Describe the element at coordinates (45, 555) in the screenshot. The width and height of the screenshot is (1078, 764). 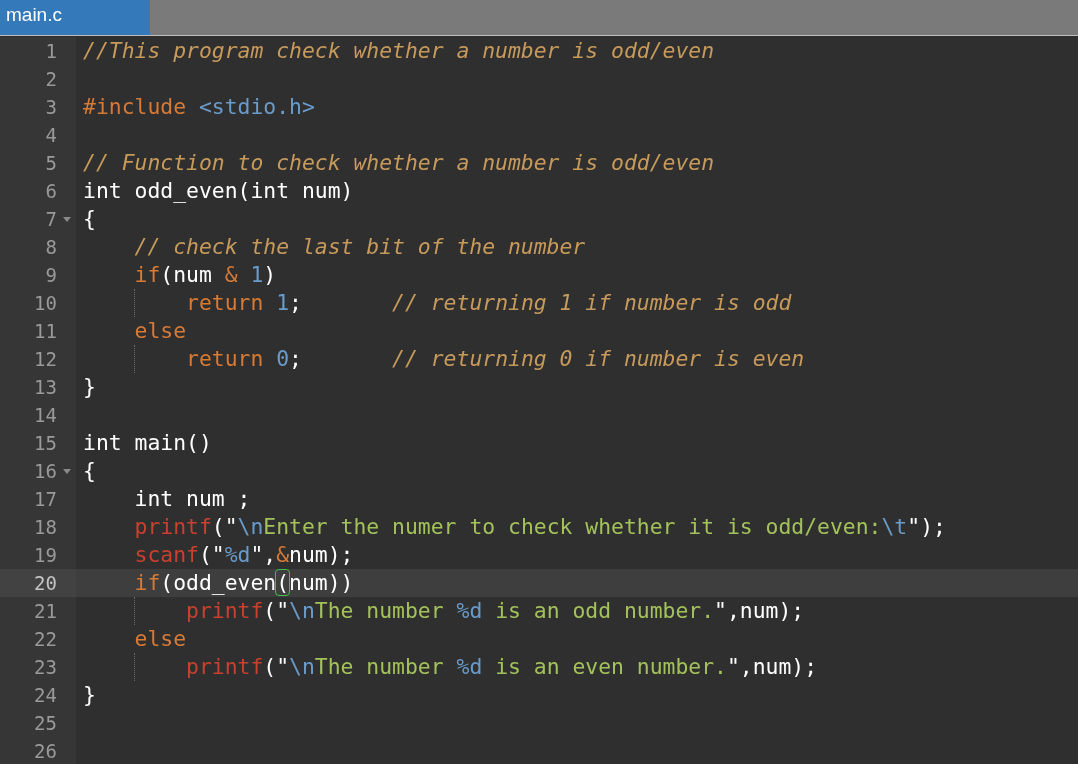
I see `line-number: 19` at that location.